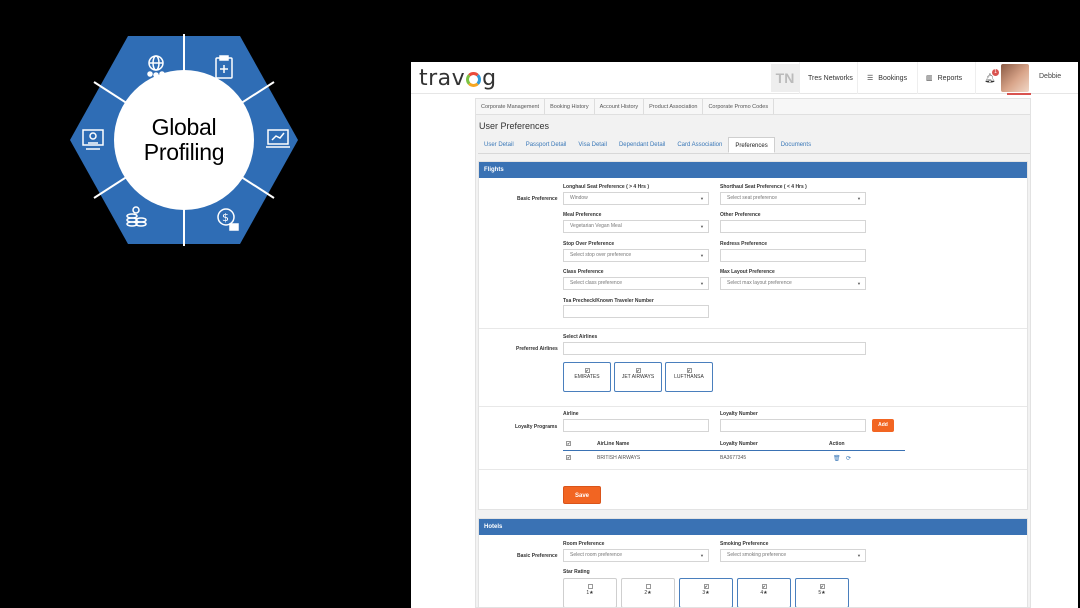  Describe the element at coordinates (1050, 76) in the screenshot. I see `user-name: Debbie` at that location.